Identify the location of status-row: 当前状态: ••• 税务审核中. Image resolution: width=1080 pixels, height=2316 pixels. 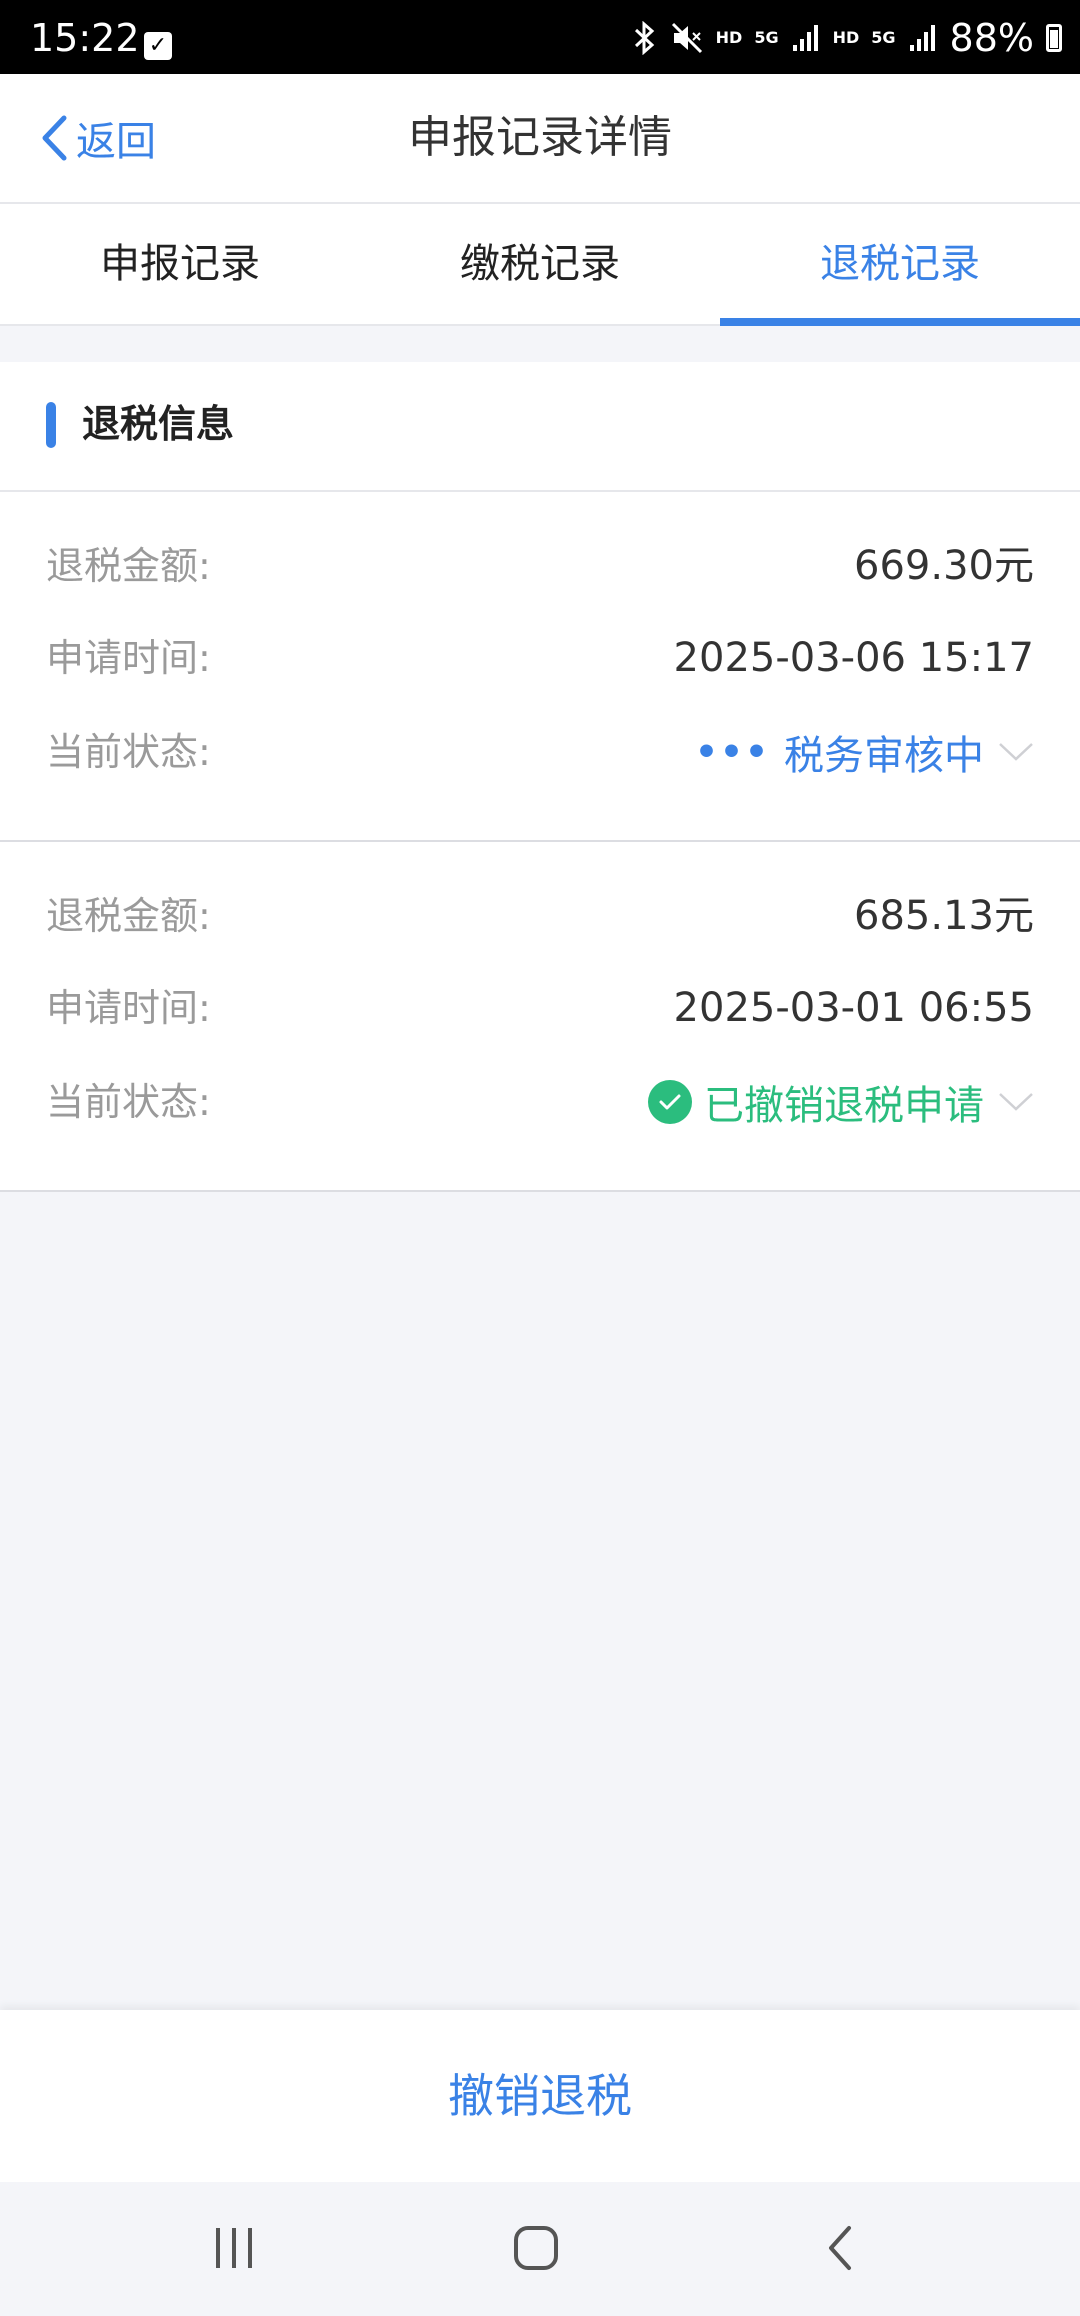
(540, 752).